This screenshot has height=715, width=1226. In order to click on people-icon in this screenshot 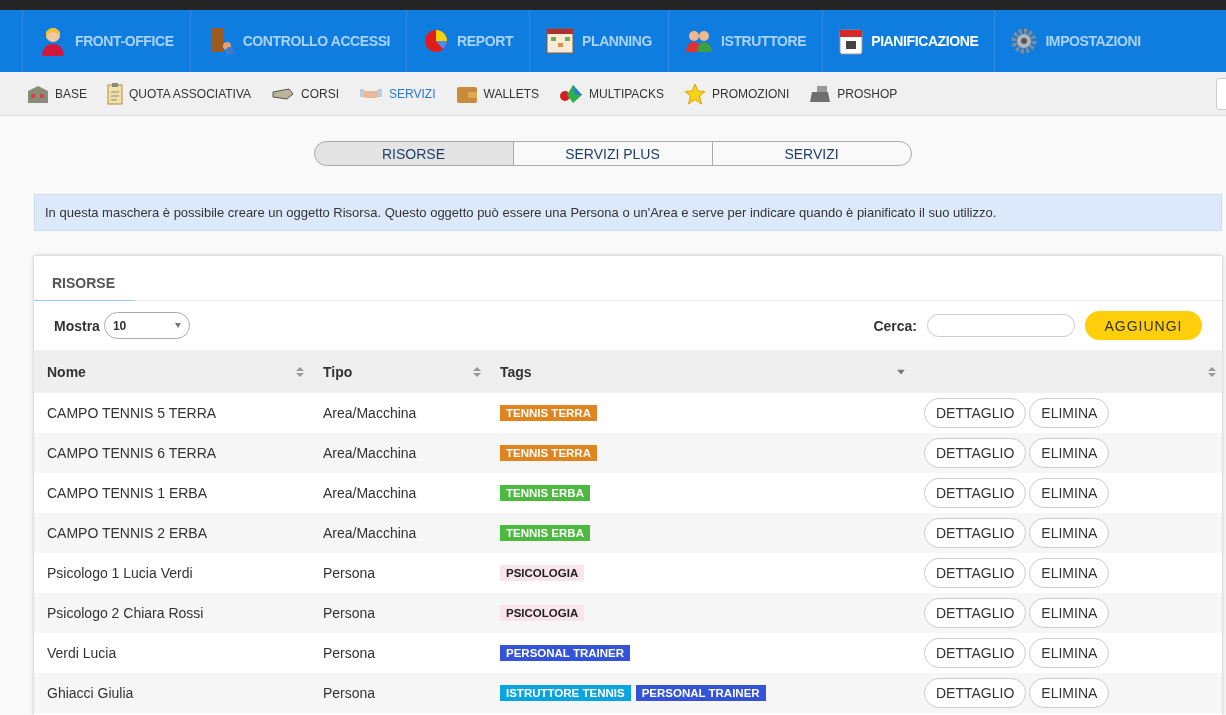, I will do `click(699, 41)`.